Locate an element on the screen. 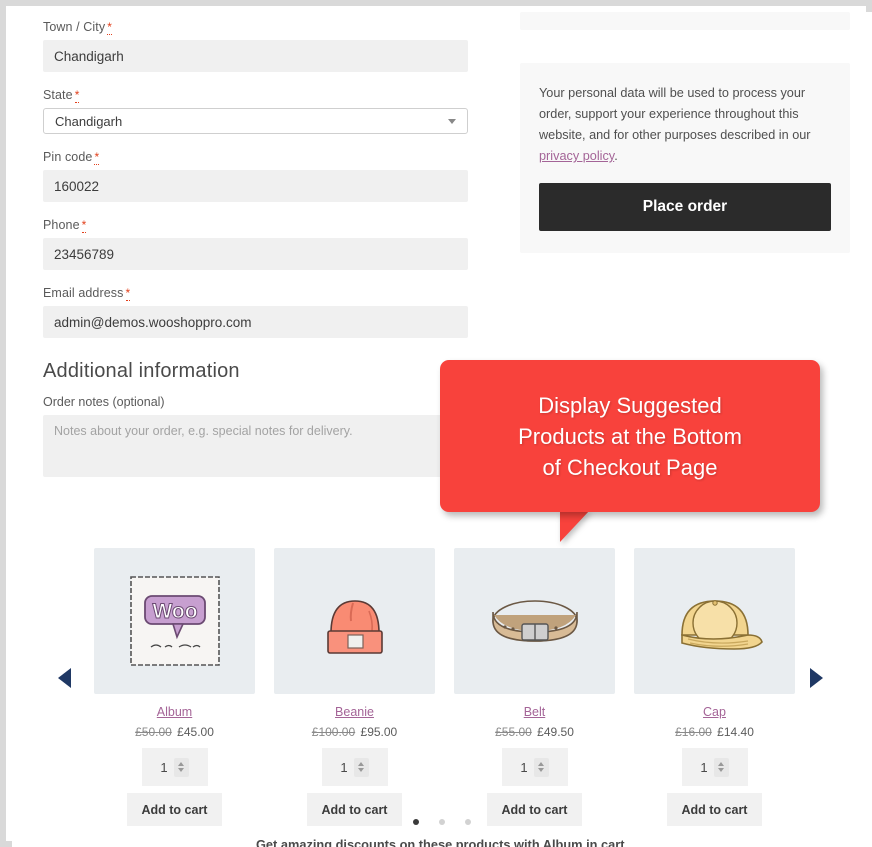 The height and width of the screenshot is (847, 872). callout-line-1: Display Suggested is located at coordinates (630, 405).